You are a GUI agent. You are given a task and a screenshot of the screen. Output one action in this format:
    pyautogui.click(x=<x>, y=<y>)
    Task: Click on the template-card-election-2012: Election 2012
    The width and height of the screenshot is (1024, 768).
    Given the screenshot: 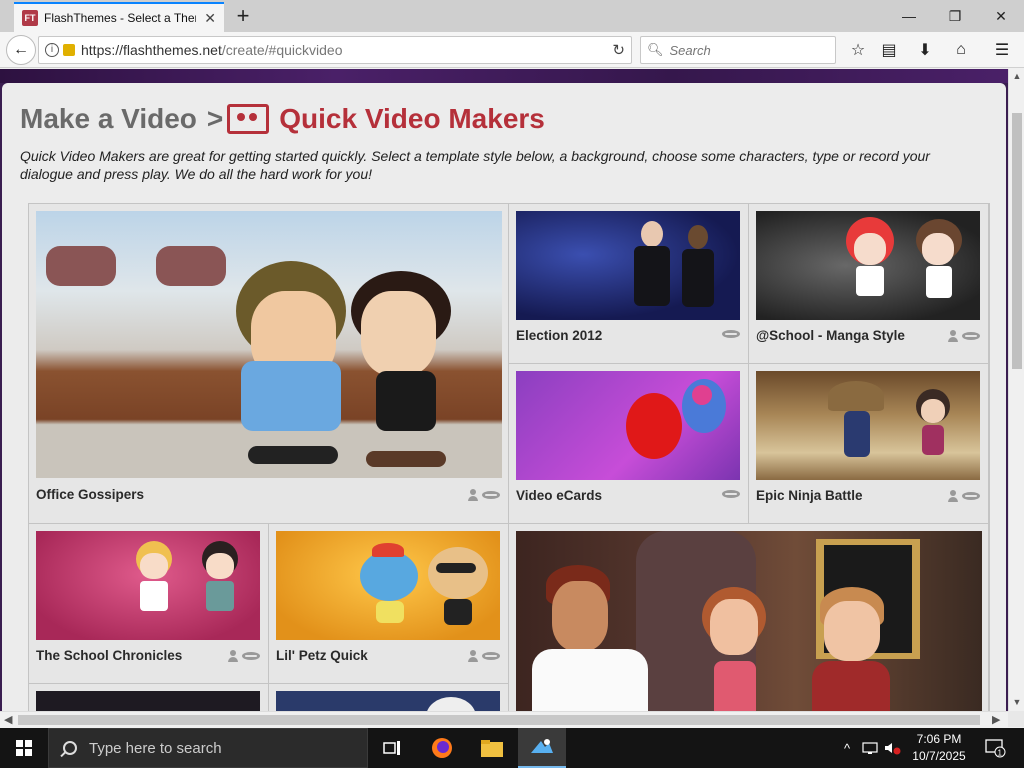 What is the action you would take?
    pyautogui.click(x=629, y=284)
    